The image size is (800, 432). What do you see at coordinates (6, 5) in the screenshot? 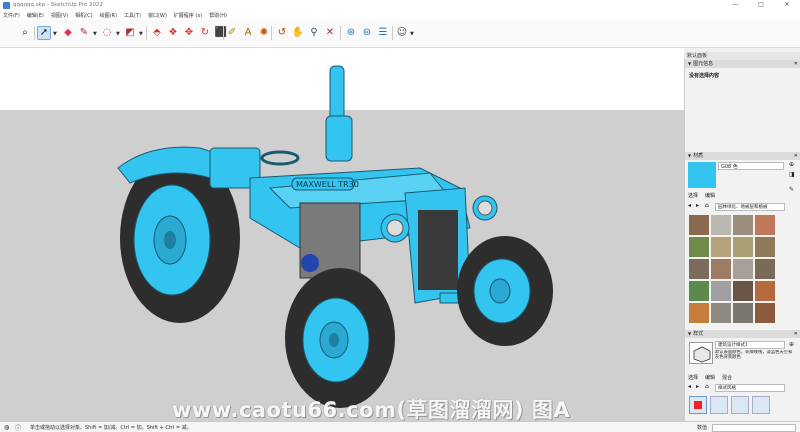
I see `sketchup-logo-icon` at bounding box center [6, 5].